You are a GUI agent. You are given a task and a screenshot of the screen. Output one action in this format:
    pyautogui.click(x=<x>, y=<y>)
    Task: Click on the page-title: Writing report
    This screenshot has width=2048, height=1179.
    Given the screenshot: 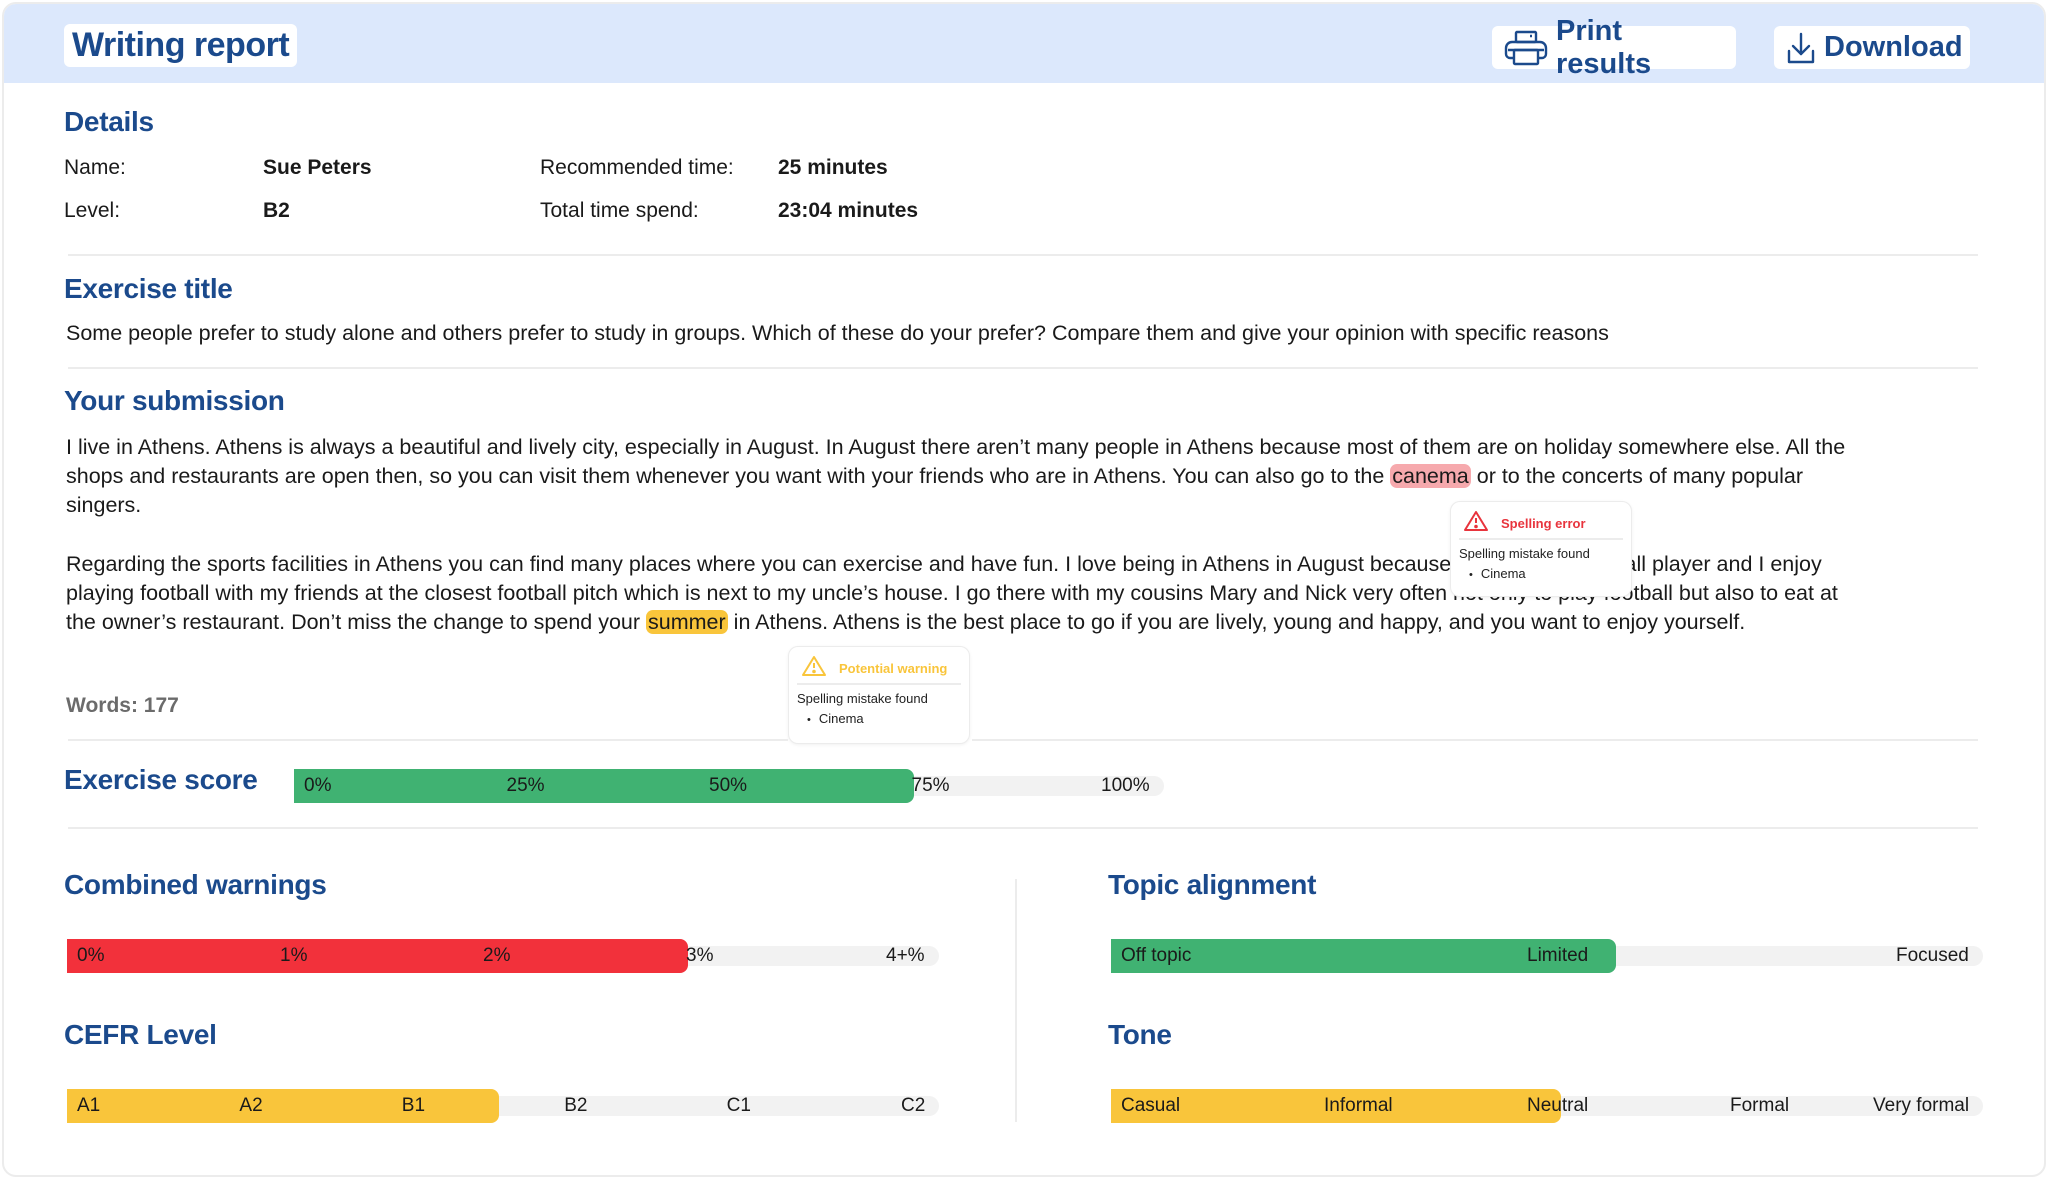 What is the action you would take?
    pyautogui.click(x=181, y=45)
    